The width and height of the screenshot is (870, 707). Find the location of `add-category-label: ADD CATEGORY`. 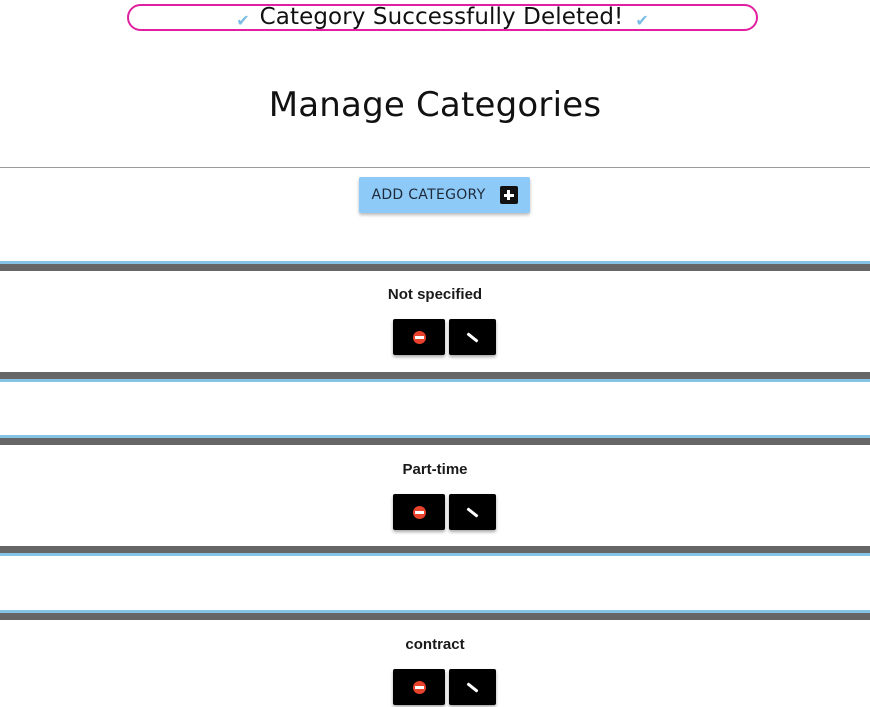

add-category-label: ADD CATEGORY is located at coordinates (428, 195).